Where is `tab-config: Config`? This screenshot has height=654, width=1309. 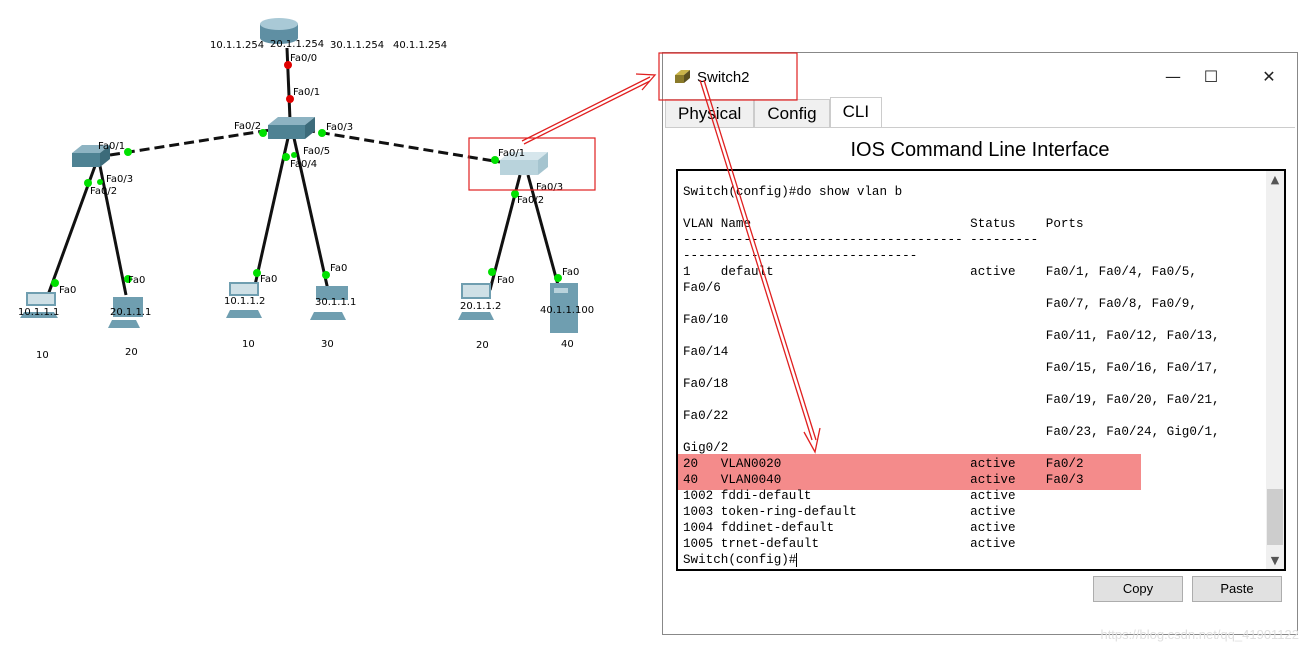 tab-config: Config is located at coordinates (792, 113).